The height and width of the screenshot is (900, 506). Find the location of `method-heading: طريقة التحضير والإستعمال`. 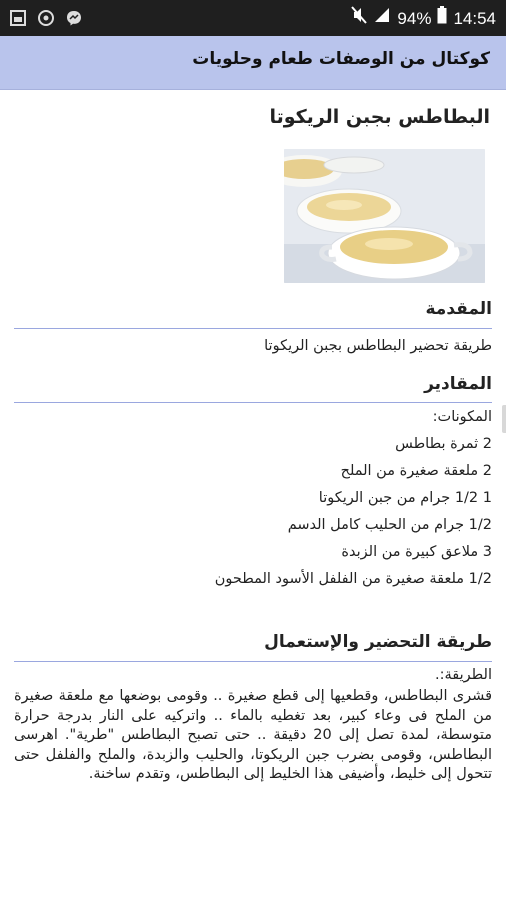

method-heading: طريقة التحضير والإستعمال is located at coordinates (378, 642).